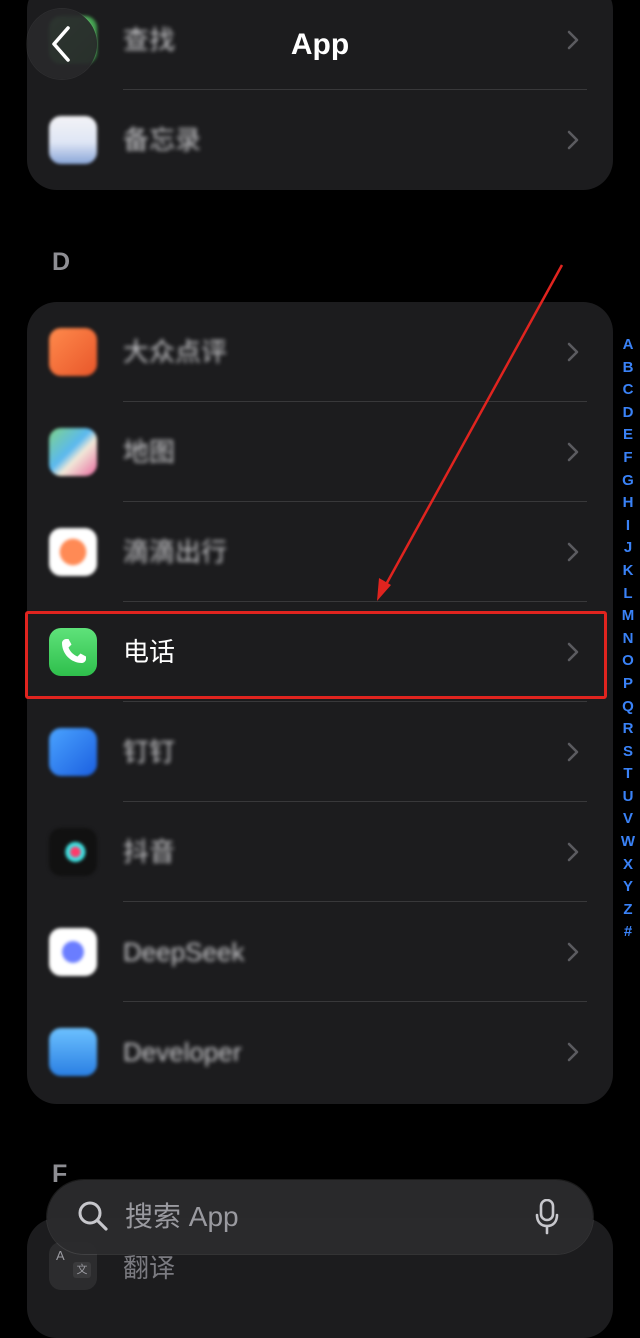 The image size is (640, 1338). Describe the element at coordinates (628, 616) in the screenshot. I see `index-letter: M` at that location.